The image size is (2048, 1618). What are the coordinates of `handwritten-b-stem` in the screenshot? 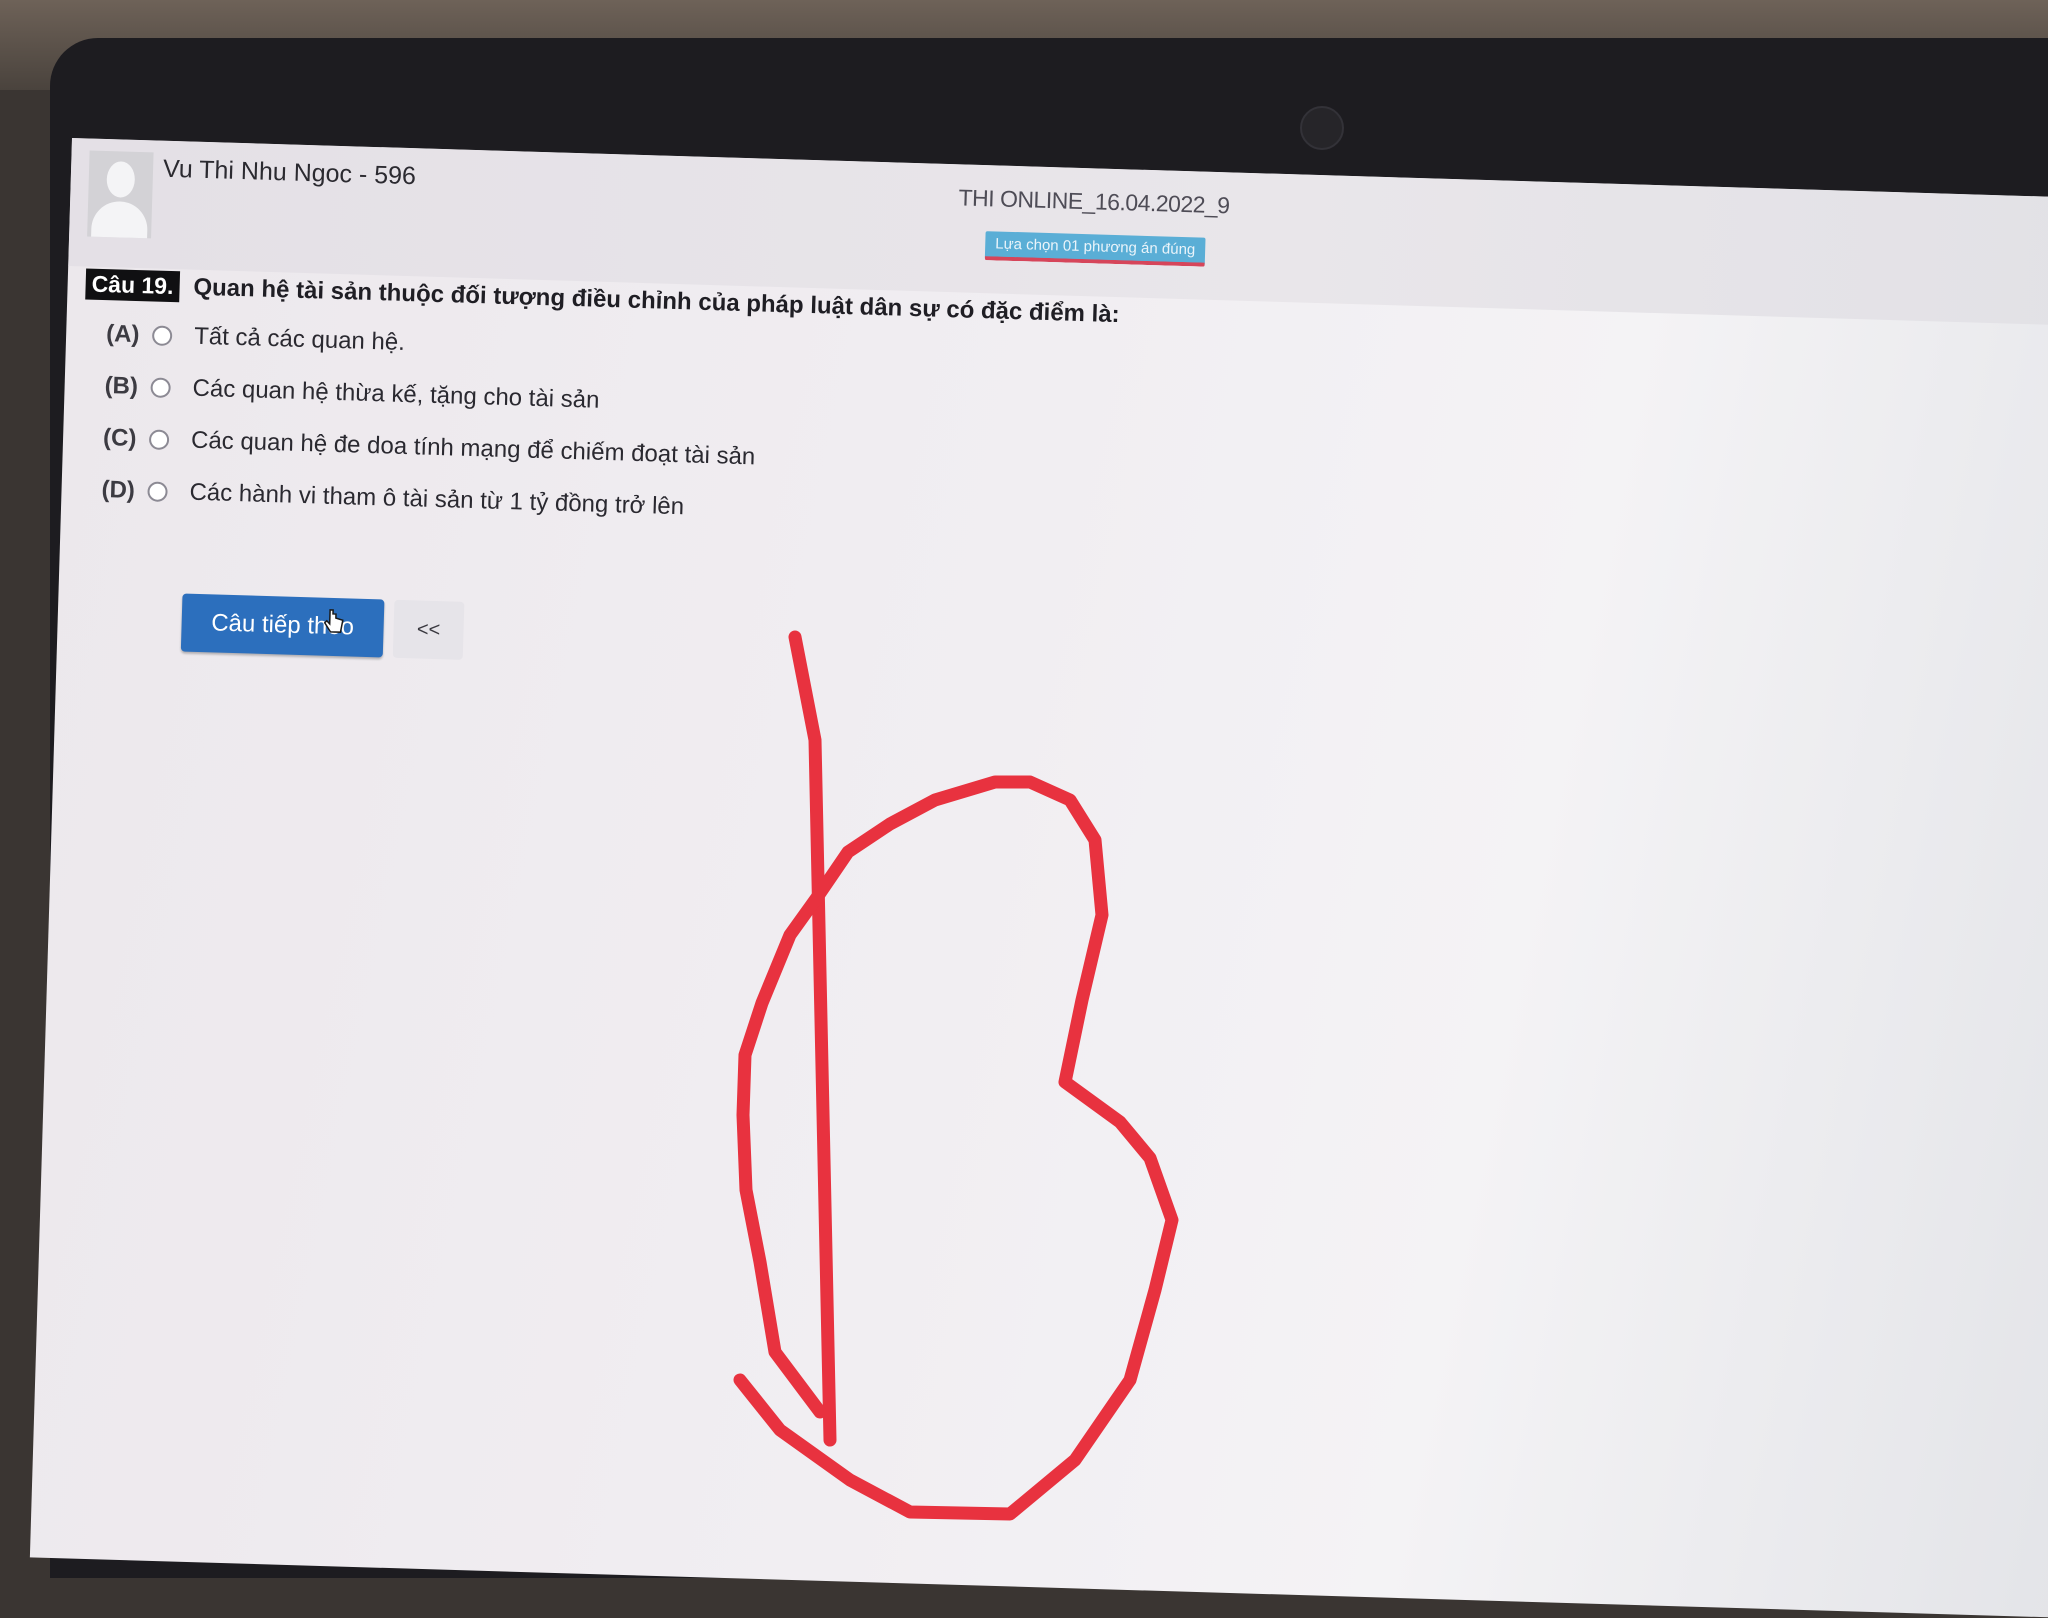 It's located at (812, 1038).